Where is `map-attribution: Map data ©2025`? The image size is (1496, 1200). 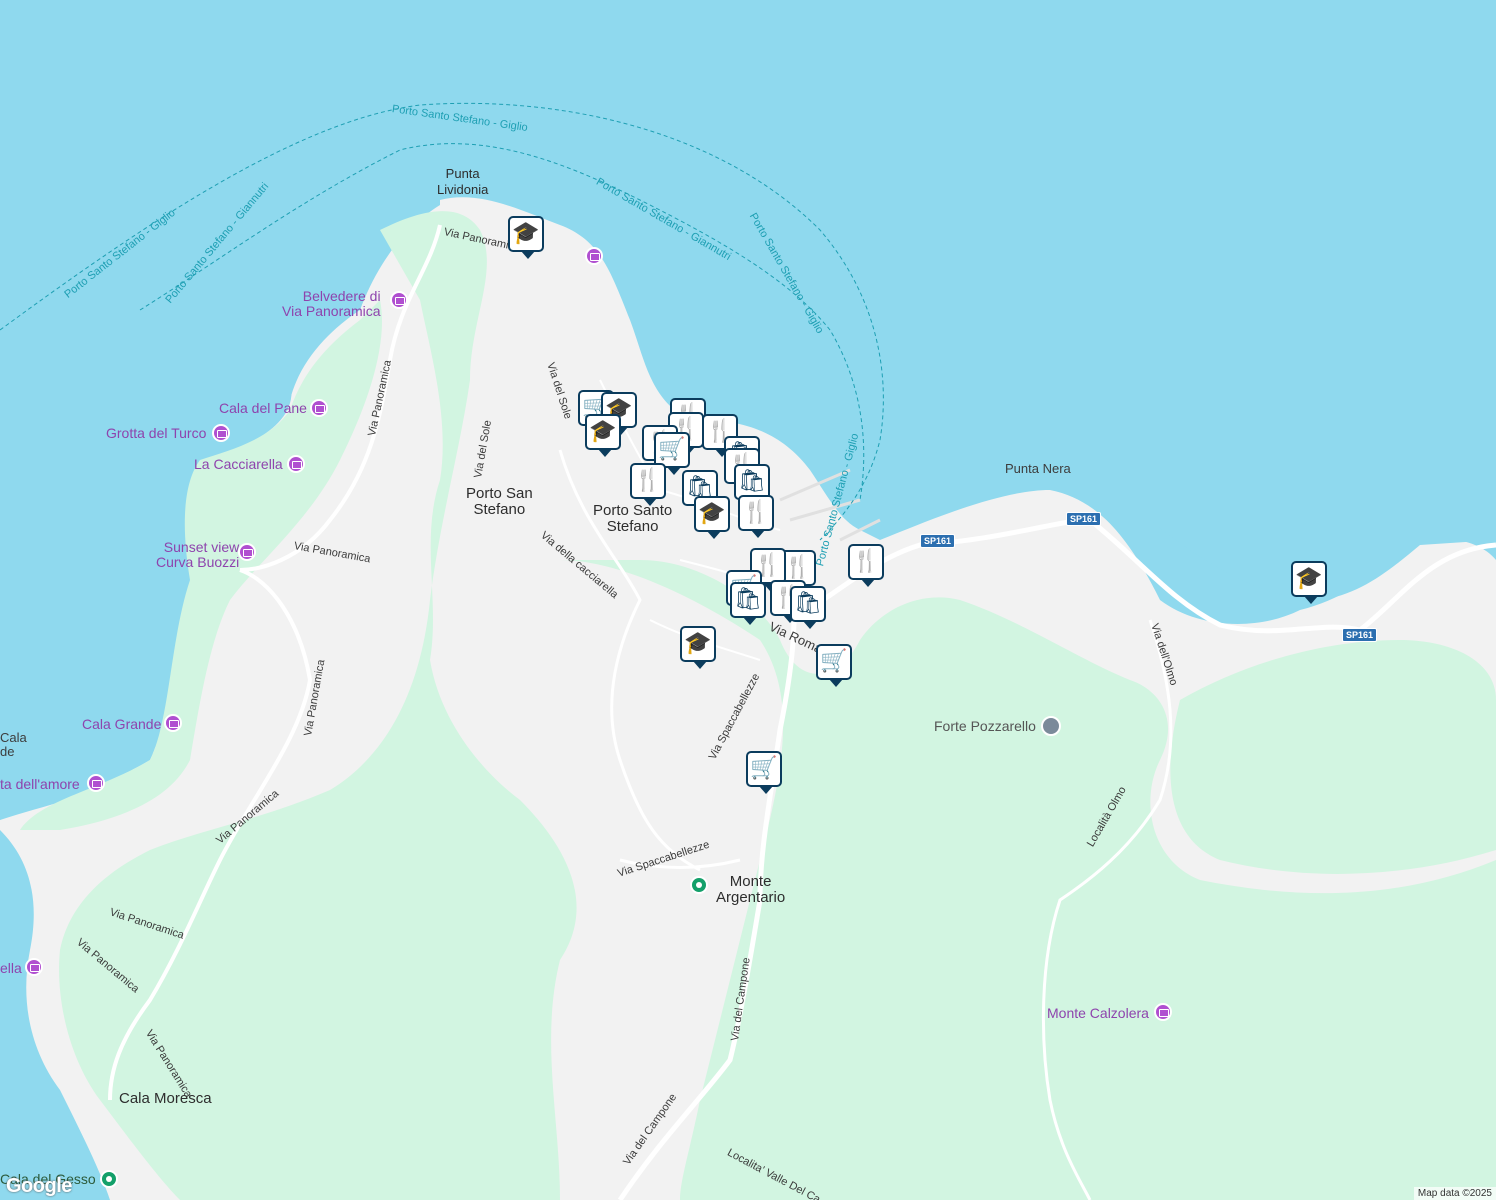 map-attribution: Map data ©2025 is located at coordinates (1454, 1193).